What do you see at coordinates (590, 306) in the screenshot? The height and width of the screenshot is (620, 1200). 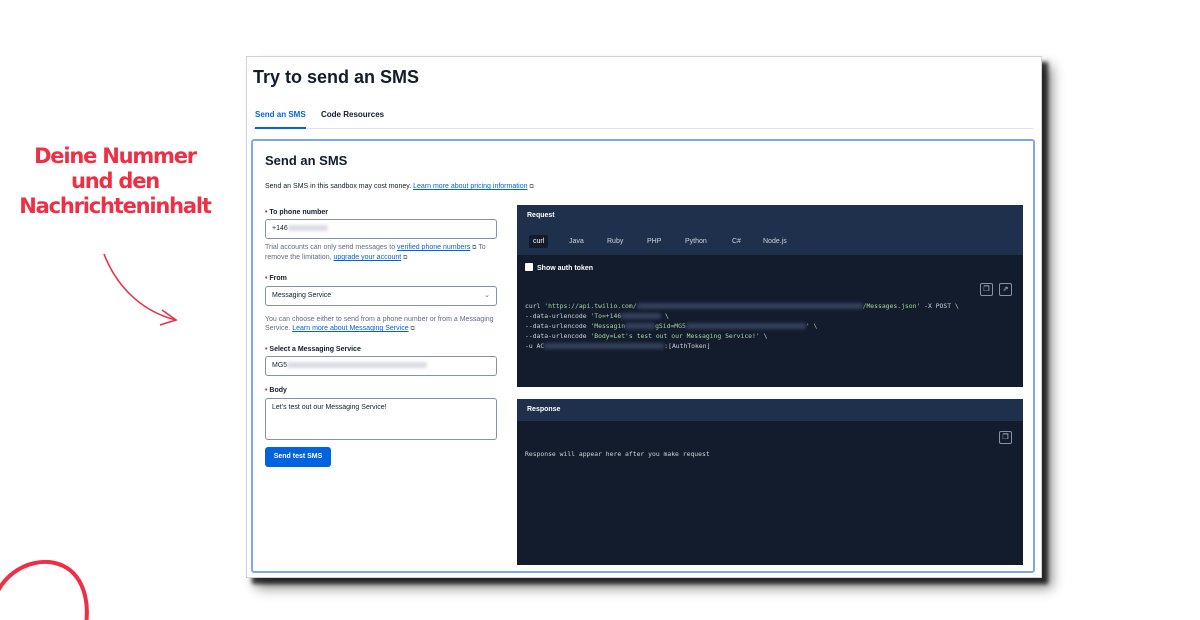 I see `code-string: 'https://api.twilio.com/` at bounding box center [590, 306].